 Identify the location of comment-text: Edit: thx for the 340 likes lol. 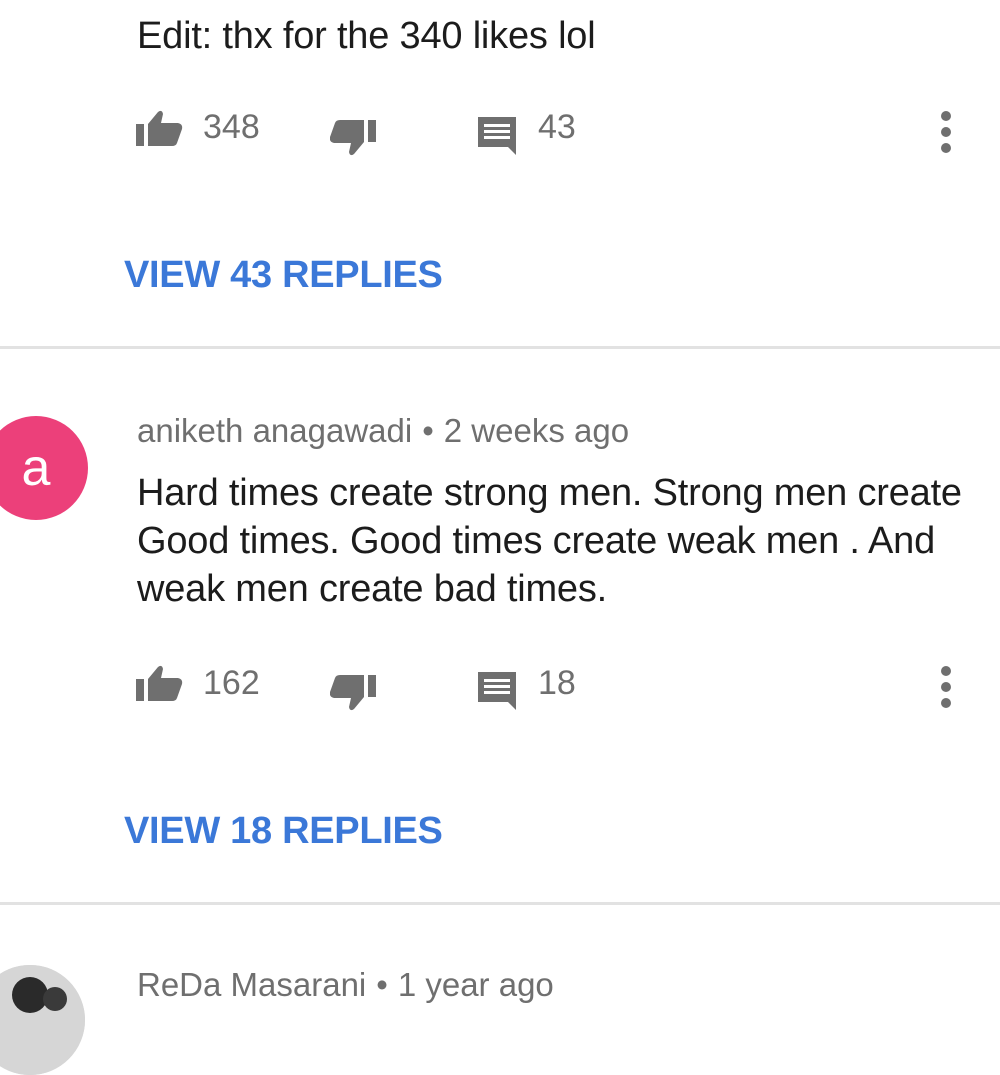
(366, 36).